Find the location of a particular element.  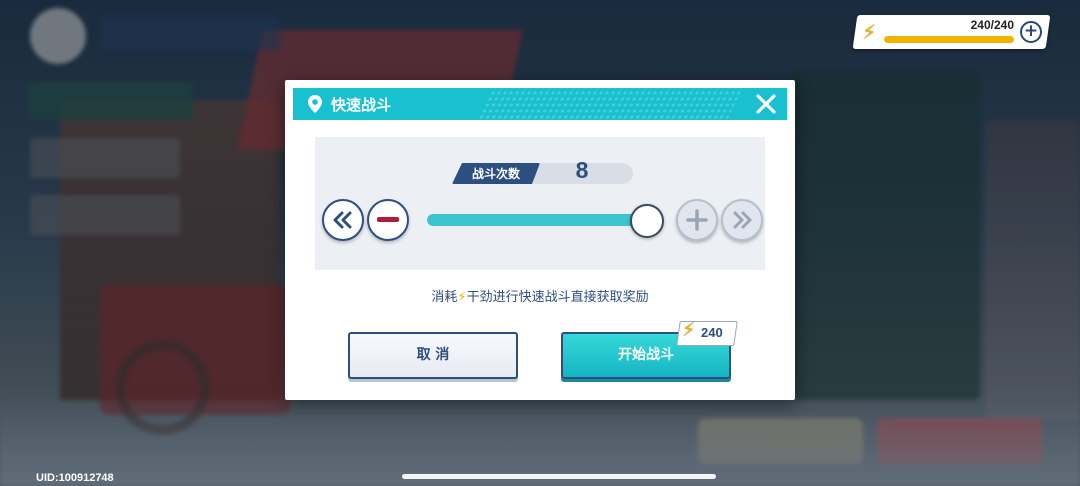

energy-count: 240/240 is located at coordinates (992, 25).